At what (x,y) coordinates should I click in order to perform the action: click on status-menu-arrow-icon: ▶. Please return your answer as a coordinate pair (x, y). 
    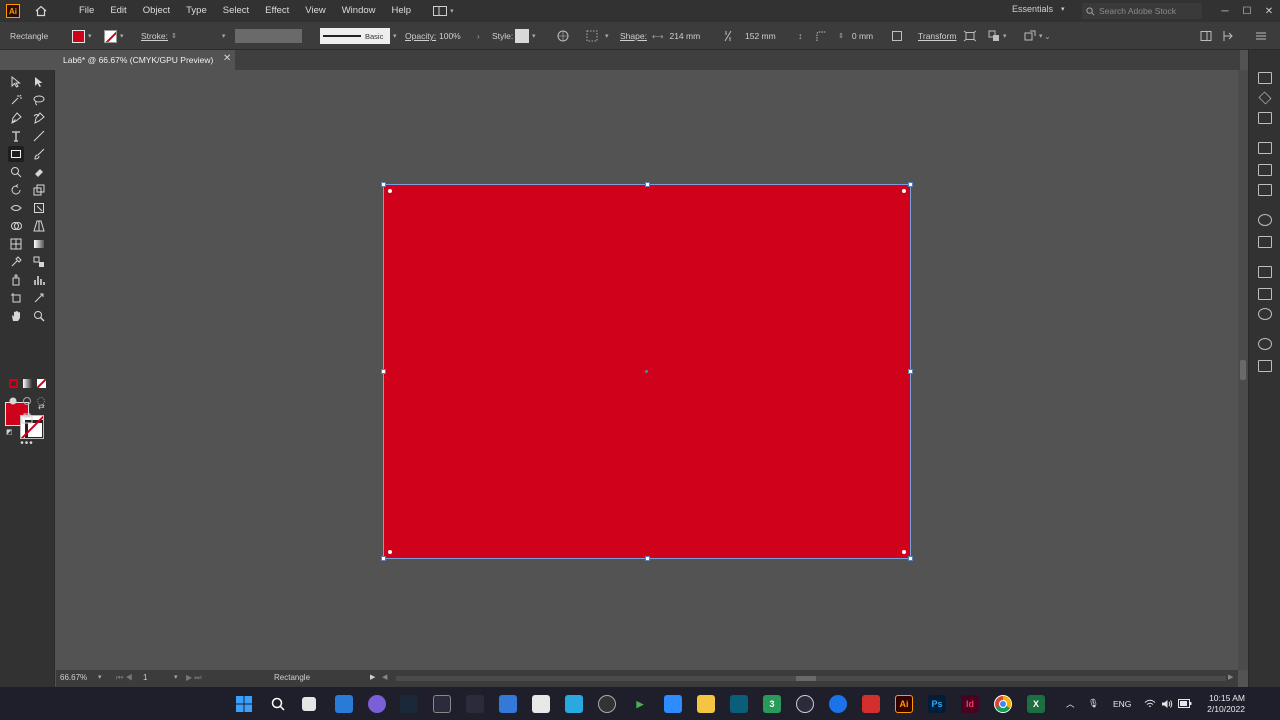
    Looking at the image, I should click on (372, 677).